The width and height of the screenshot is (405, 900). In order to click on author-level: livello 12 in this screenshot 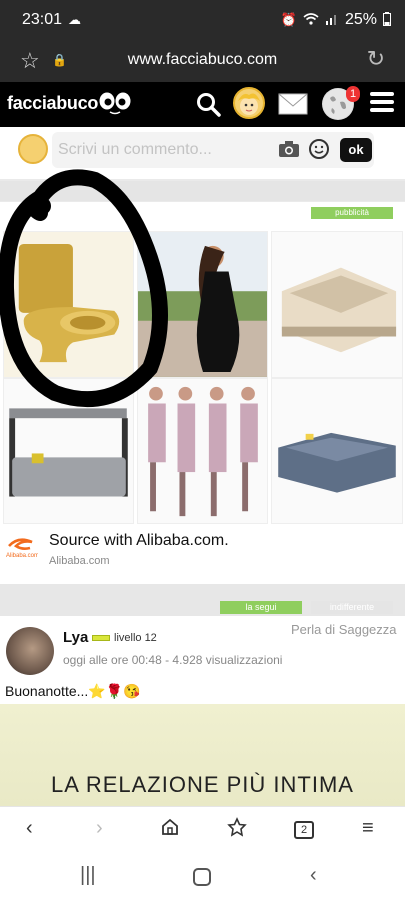, I will do `click(135, 638)`.